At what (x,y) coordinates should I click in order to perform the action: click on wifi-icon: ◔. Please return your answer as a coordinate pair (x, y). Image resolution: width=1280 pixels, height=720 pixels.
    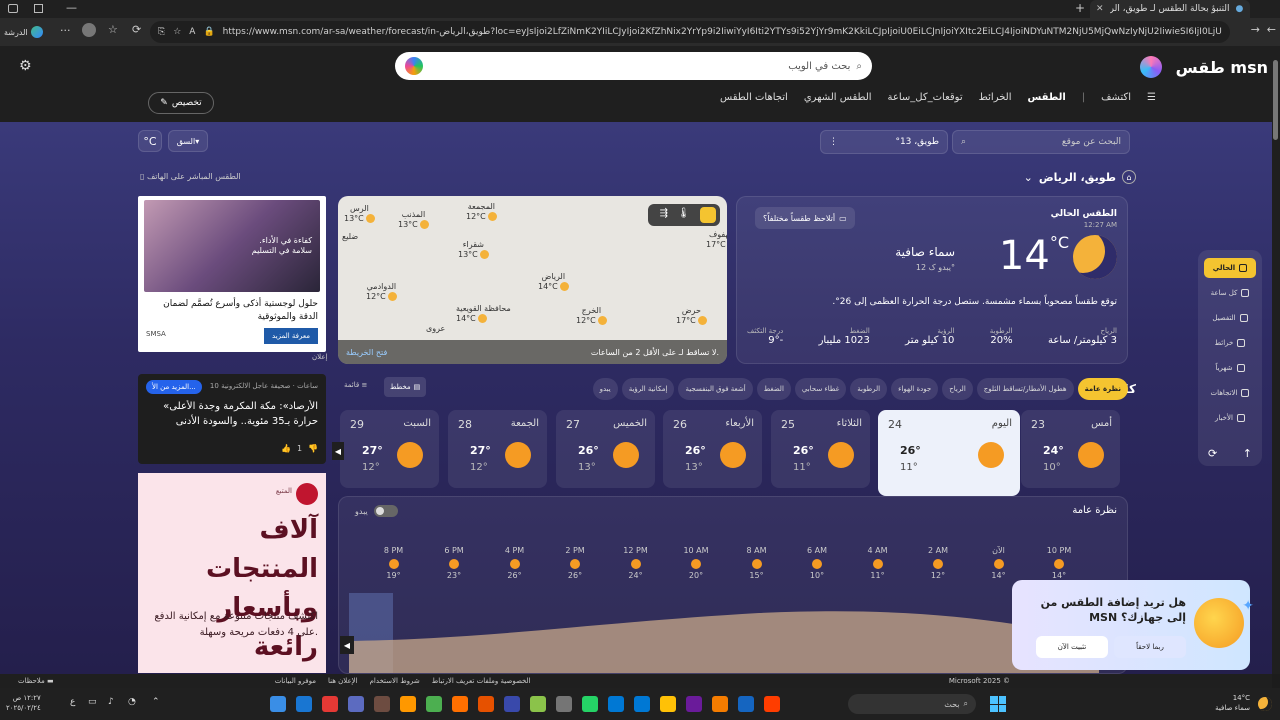
    Looking at the image, I should click on (132, 702).